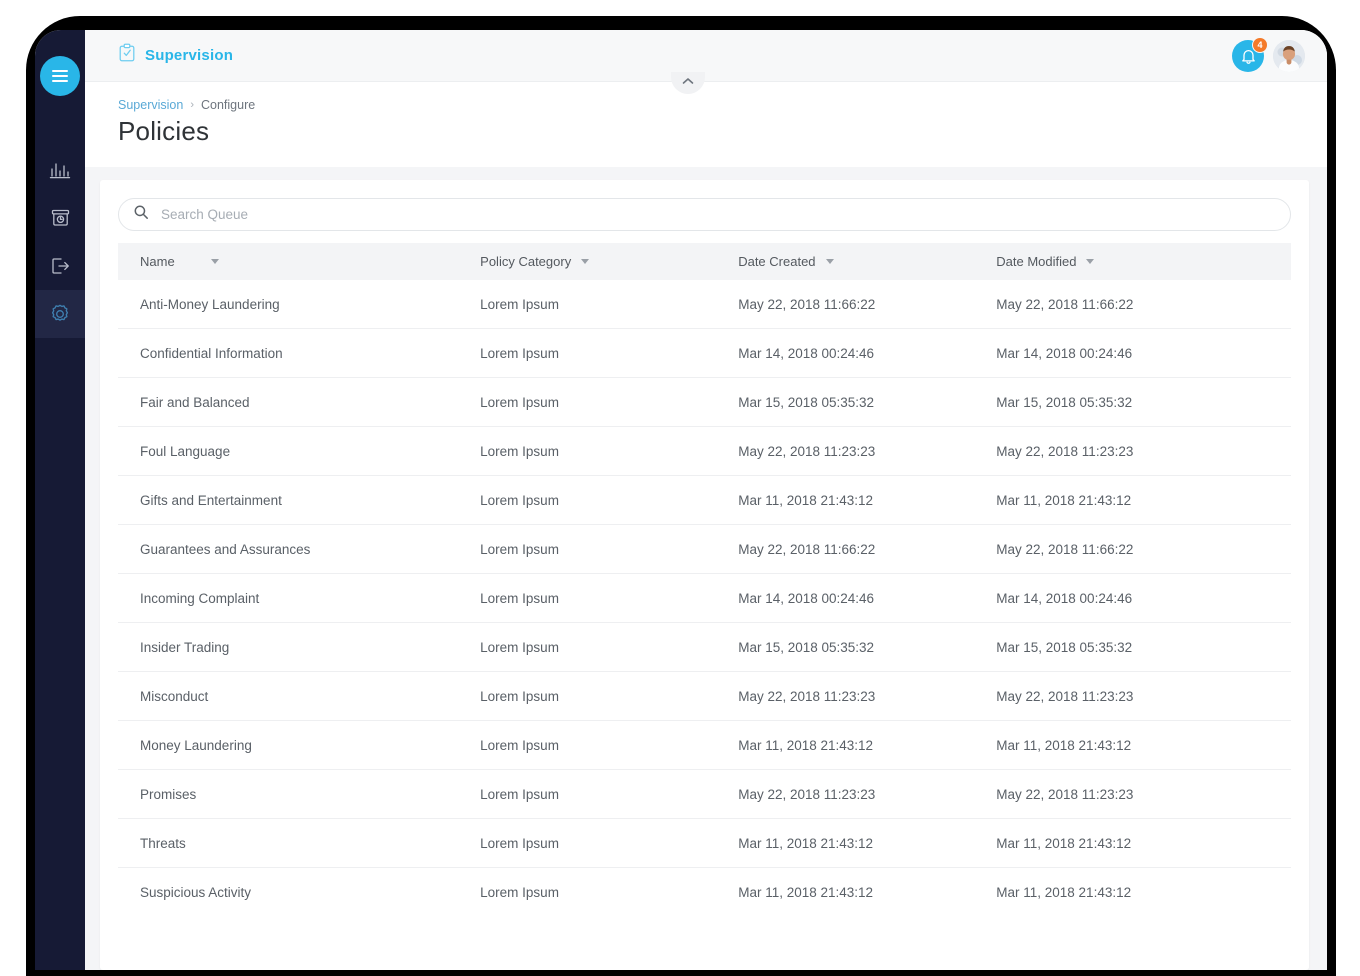  I want to click on column-header-policy-category: Policy Category, so click(587, 261).